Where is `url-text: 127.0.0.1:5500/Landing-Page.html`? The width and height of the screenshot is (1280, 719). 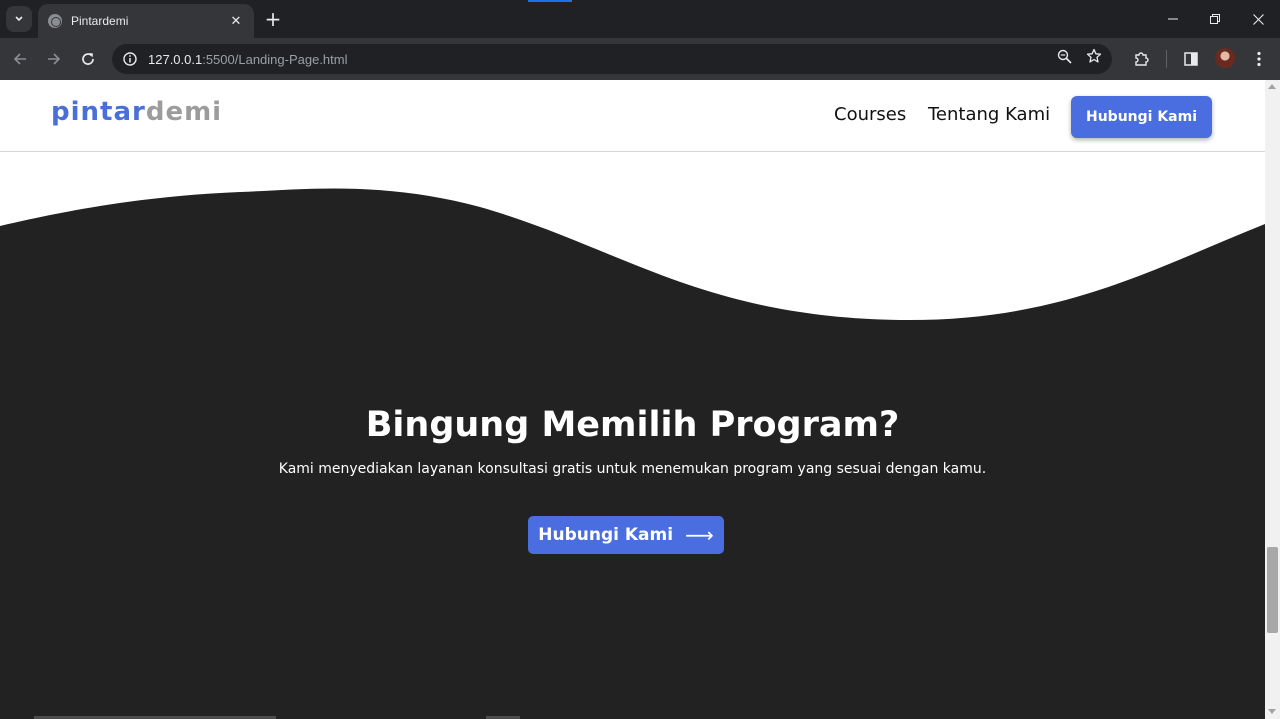
url-text: 127.0.0.1:5500/Landing-Page.html is located at coordinates (248, 59).